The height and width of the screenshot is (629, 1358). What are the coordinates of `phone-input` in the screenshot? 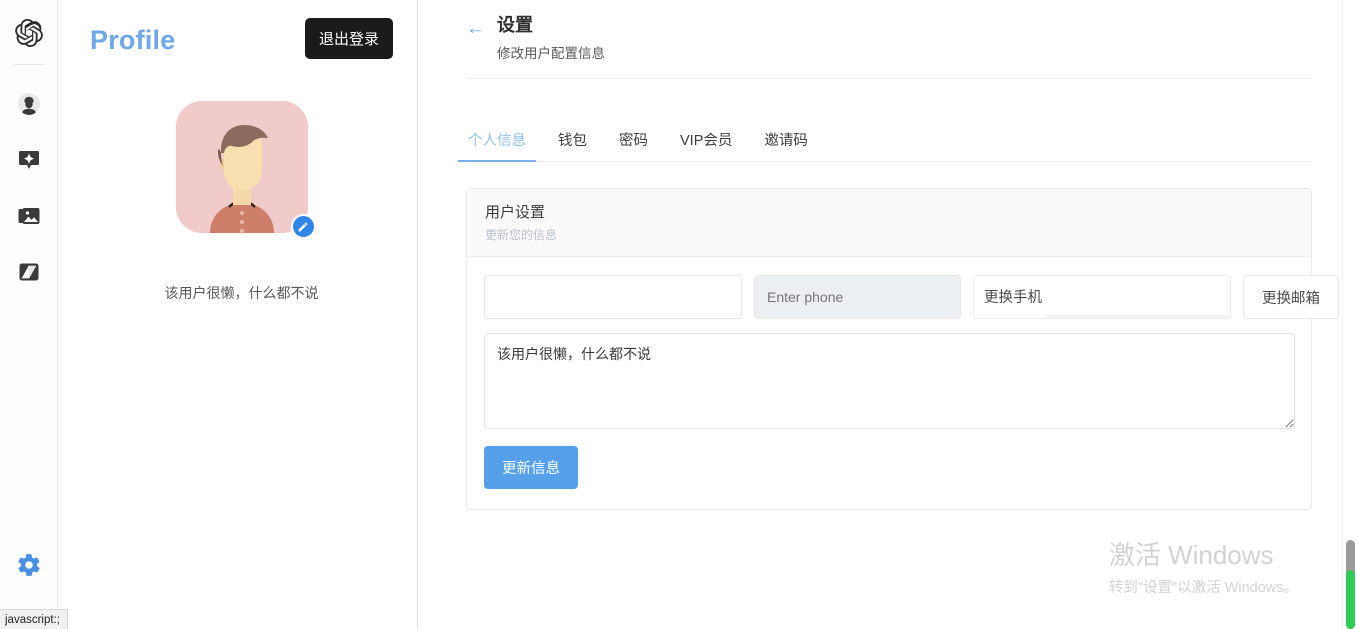 It's located at (857, 297).